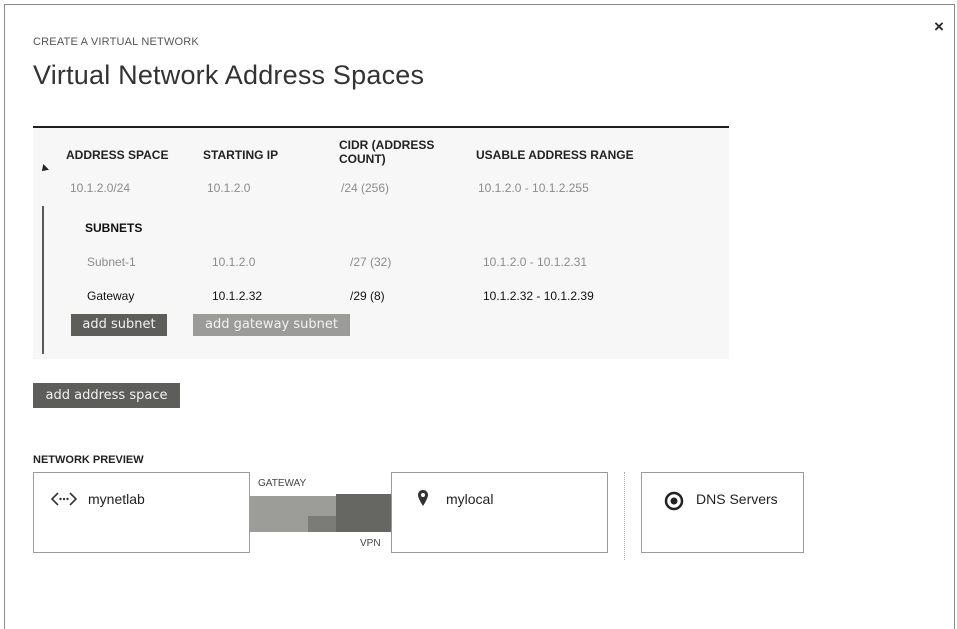 This screenshot has height=629, width=957. Describe the element at coordinates (241, 155) in the screenshot. I see `column-header-starting-ip: STARTING IP` at that location.